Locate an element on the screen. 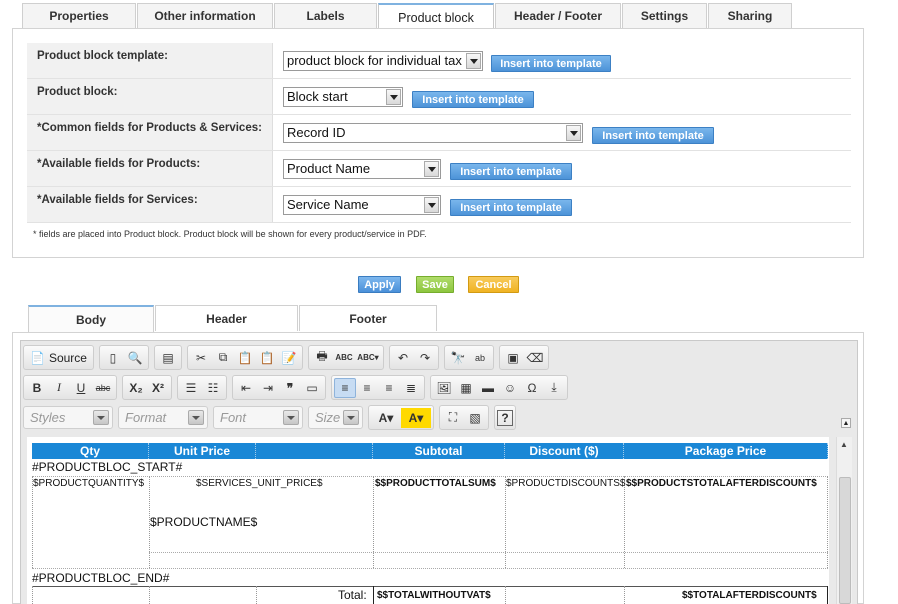  editor-scrollbar: ▲ is located at coordinates (844, 520).